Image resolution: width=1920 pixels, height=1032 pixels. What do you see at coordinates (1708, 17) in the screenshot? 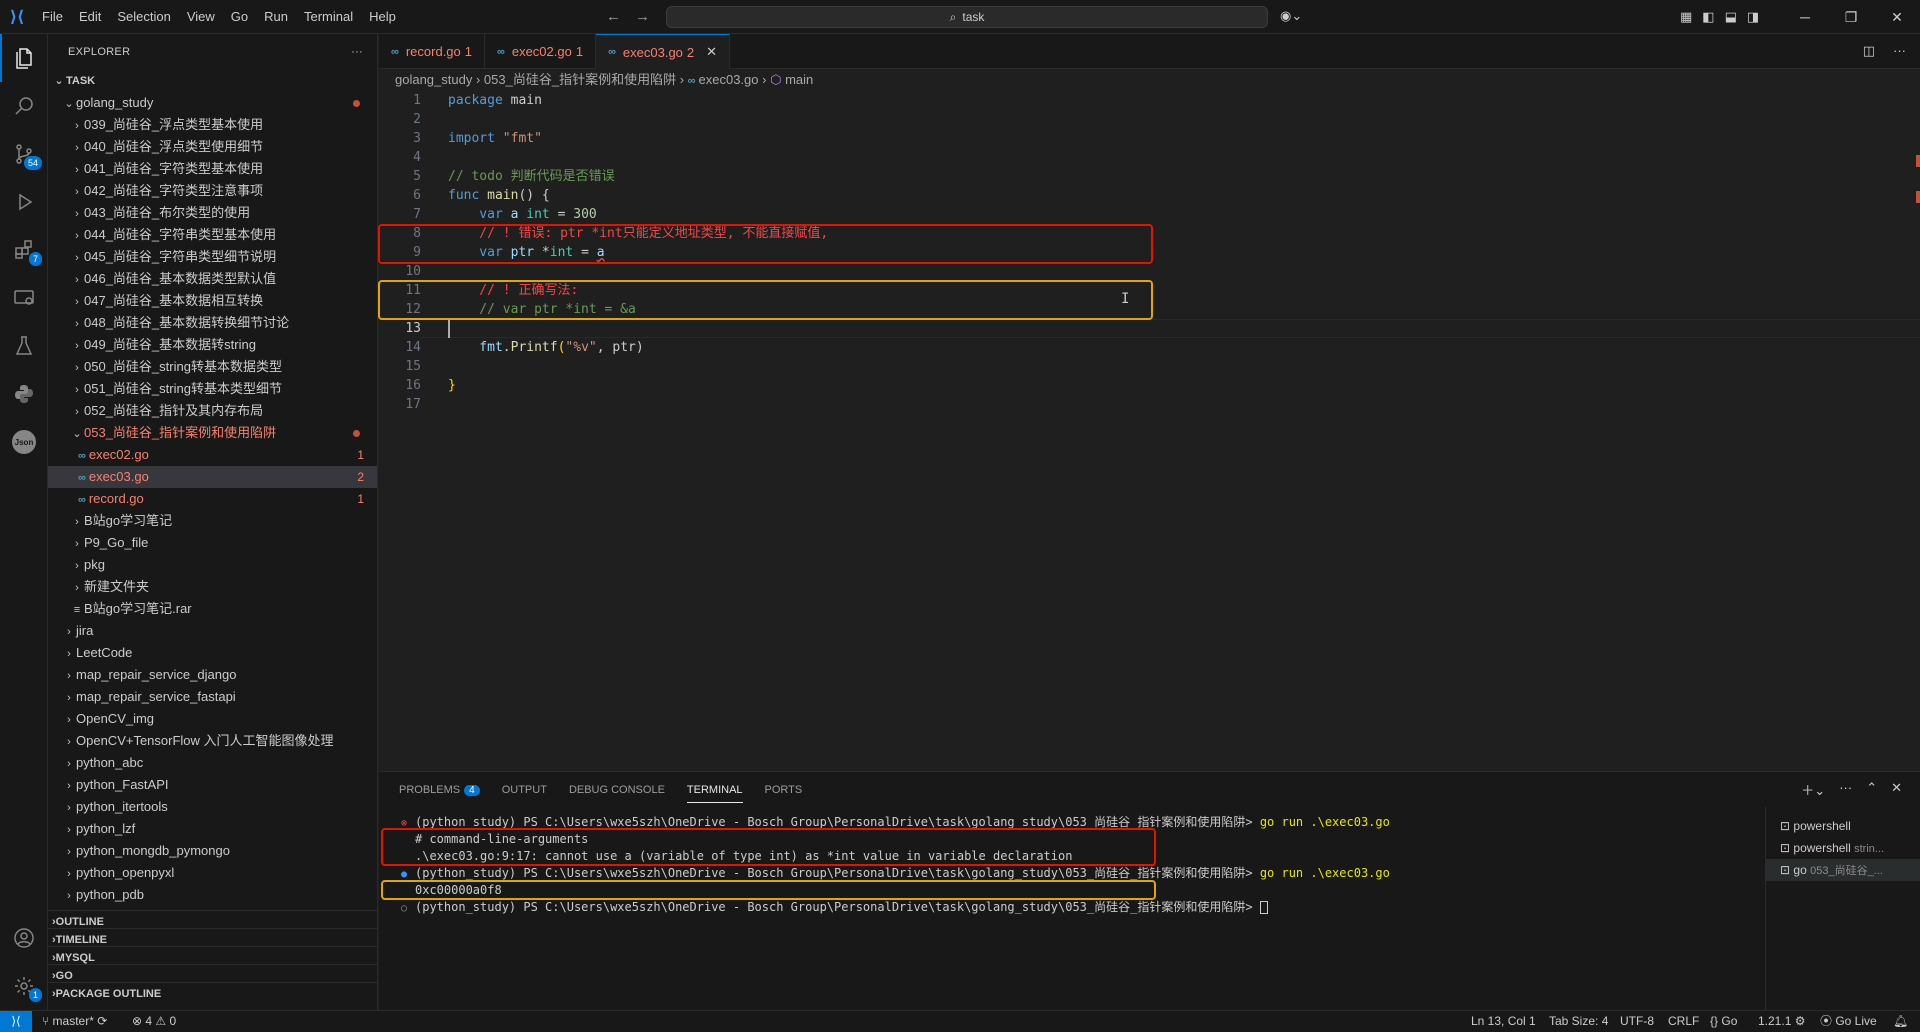
I see `toggle-sidebar-icon: ◧` at bounding box center [1708, 17].